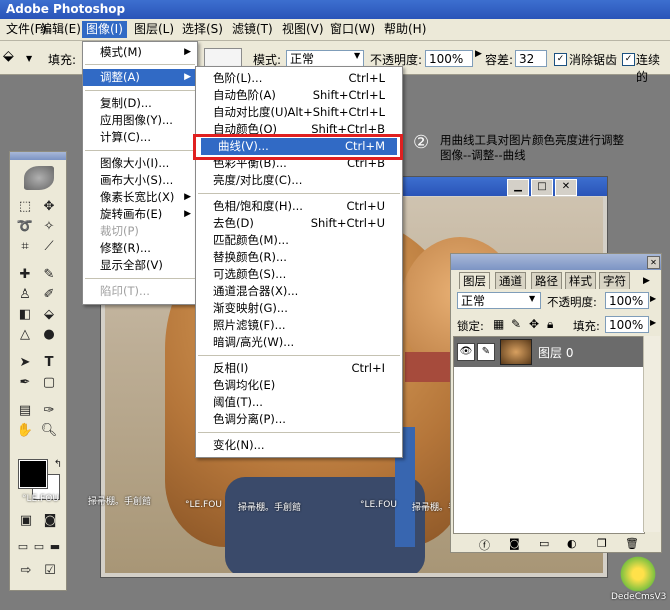 Image resolution: width=670 pixels, height=610 pixels. Describe the element at coordinates (474, 280) in the screenshot. I see `tab-layers: 图层` at that location.